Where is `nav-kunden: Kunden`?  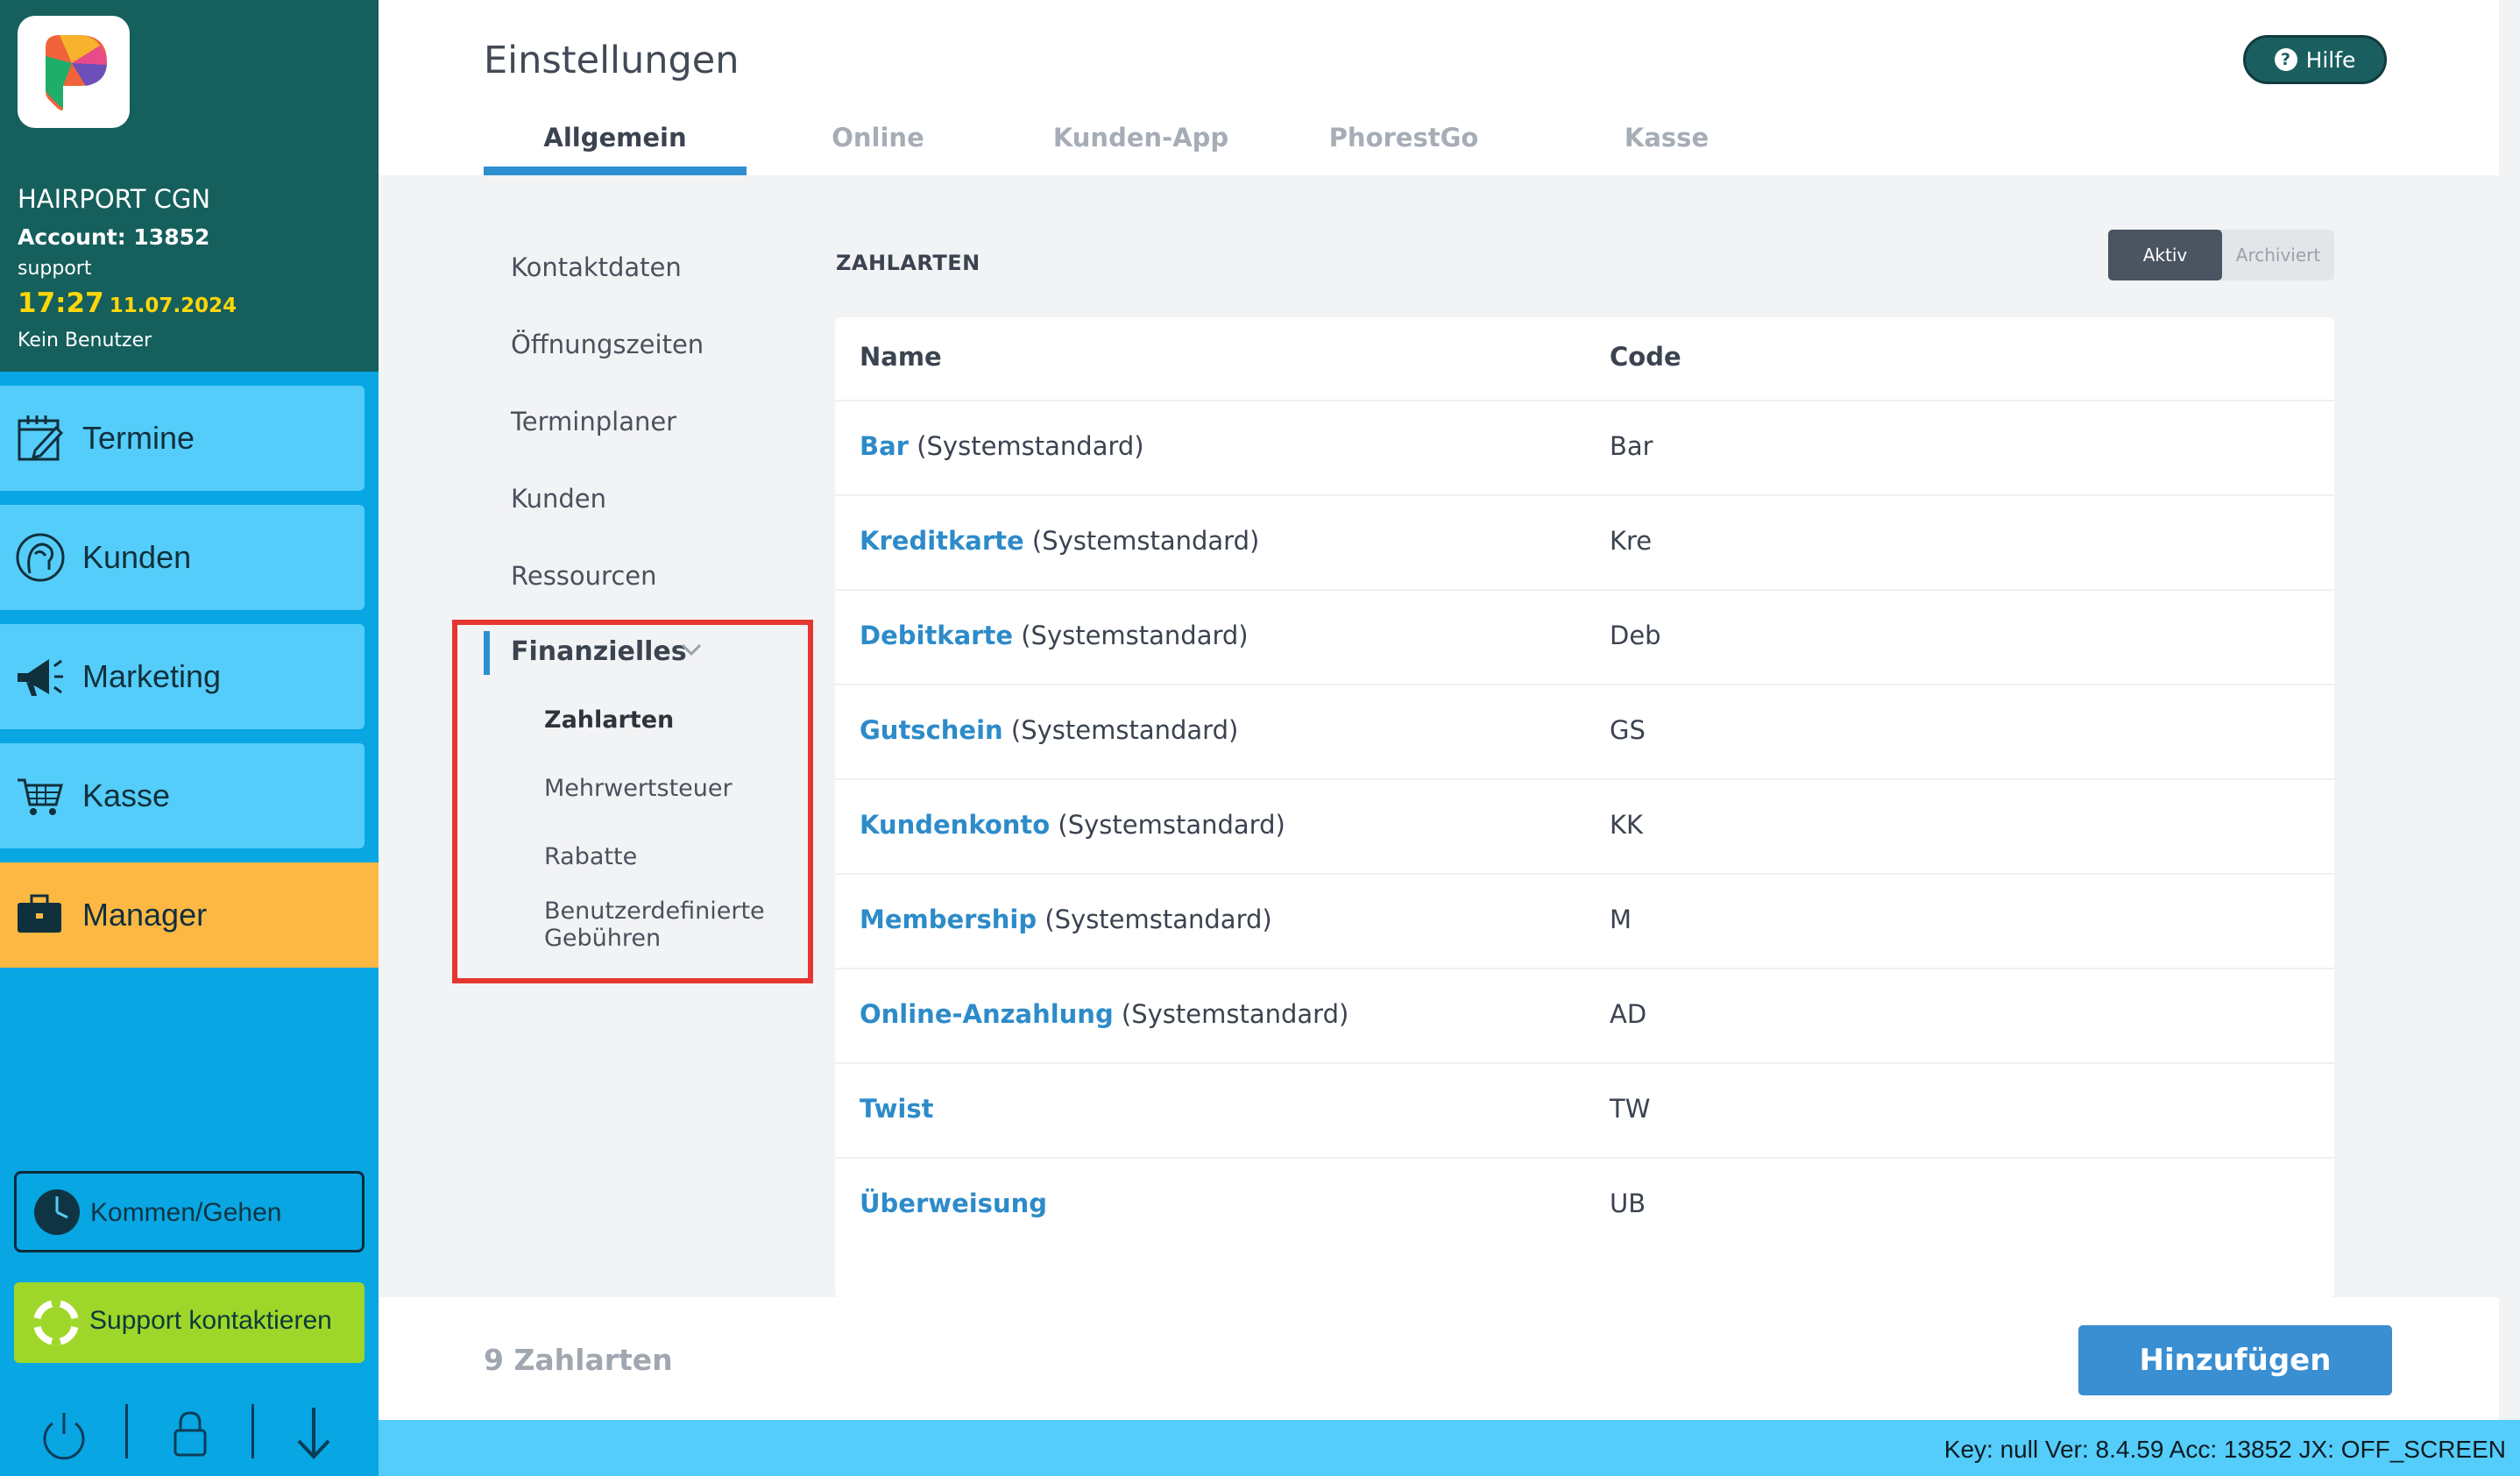 nav-kunden: Kunden is located at coordinates (182, 558).